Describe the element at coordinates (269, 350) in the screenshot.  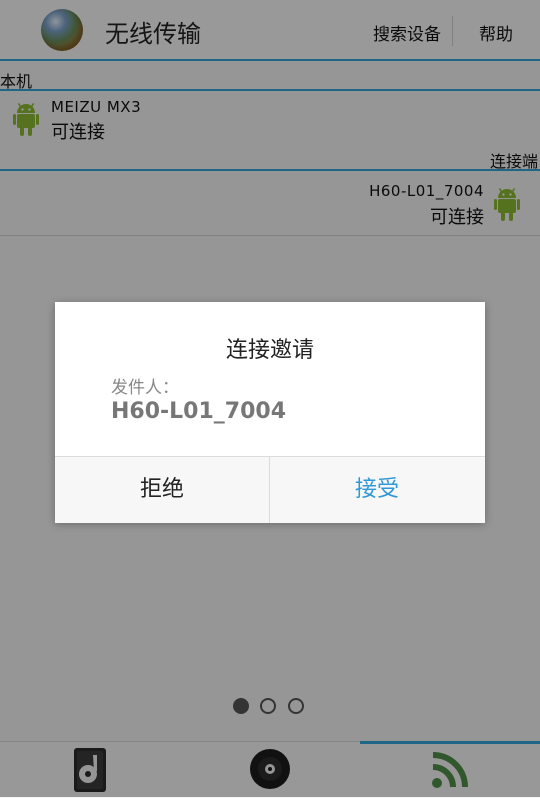
I see `dialog-title: 连接邀请` at that location.